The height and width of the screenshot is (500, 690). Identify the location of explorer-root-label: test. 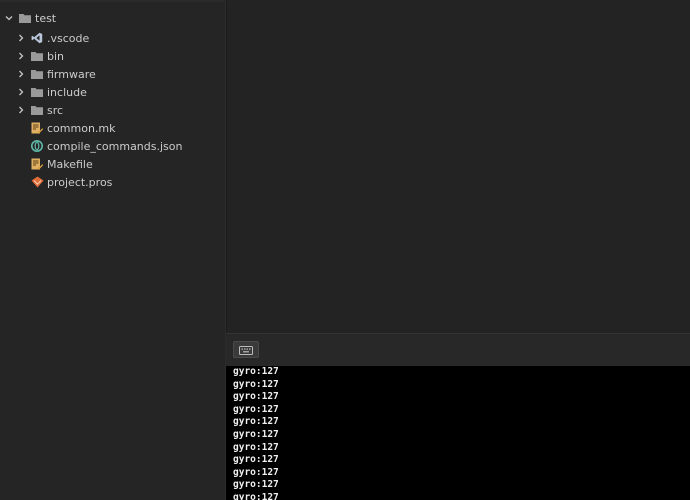
(46, 18).